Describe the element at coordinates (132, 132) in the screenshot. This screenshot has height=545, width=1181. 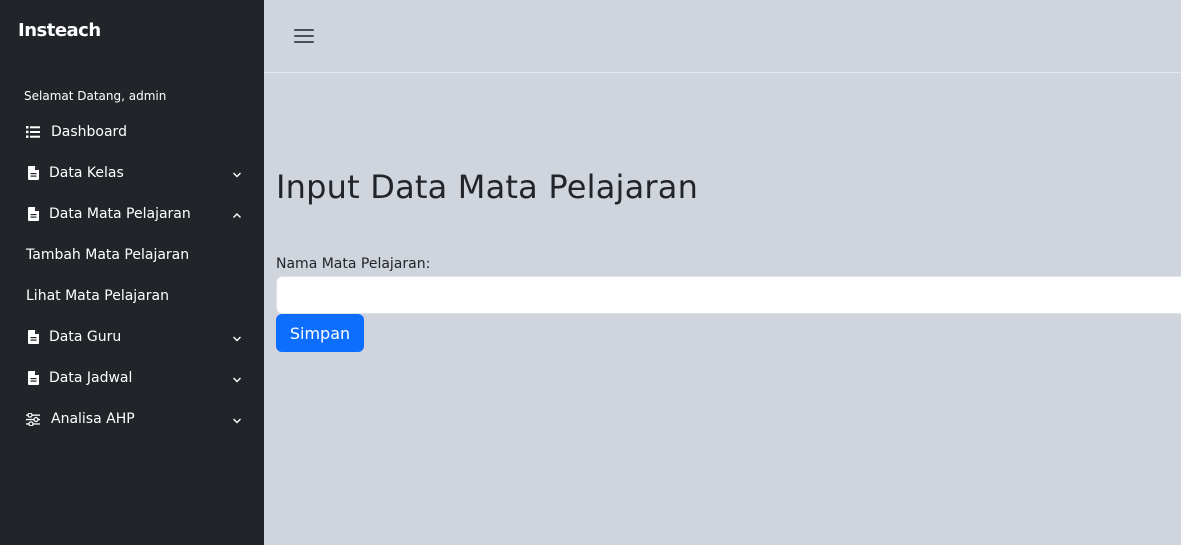
I see `sidebar-item-dashboard: Dashboard` at that location.